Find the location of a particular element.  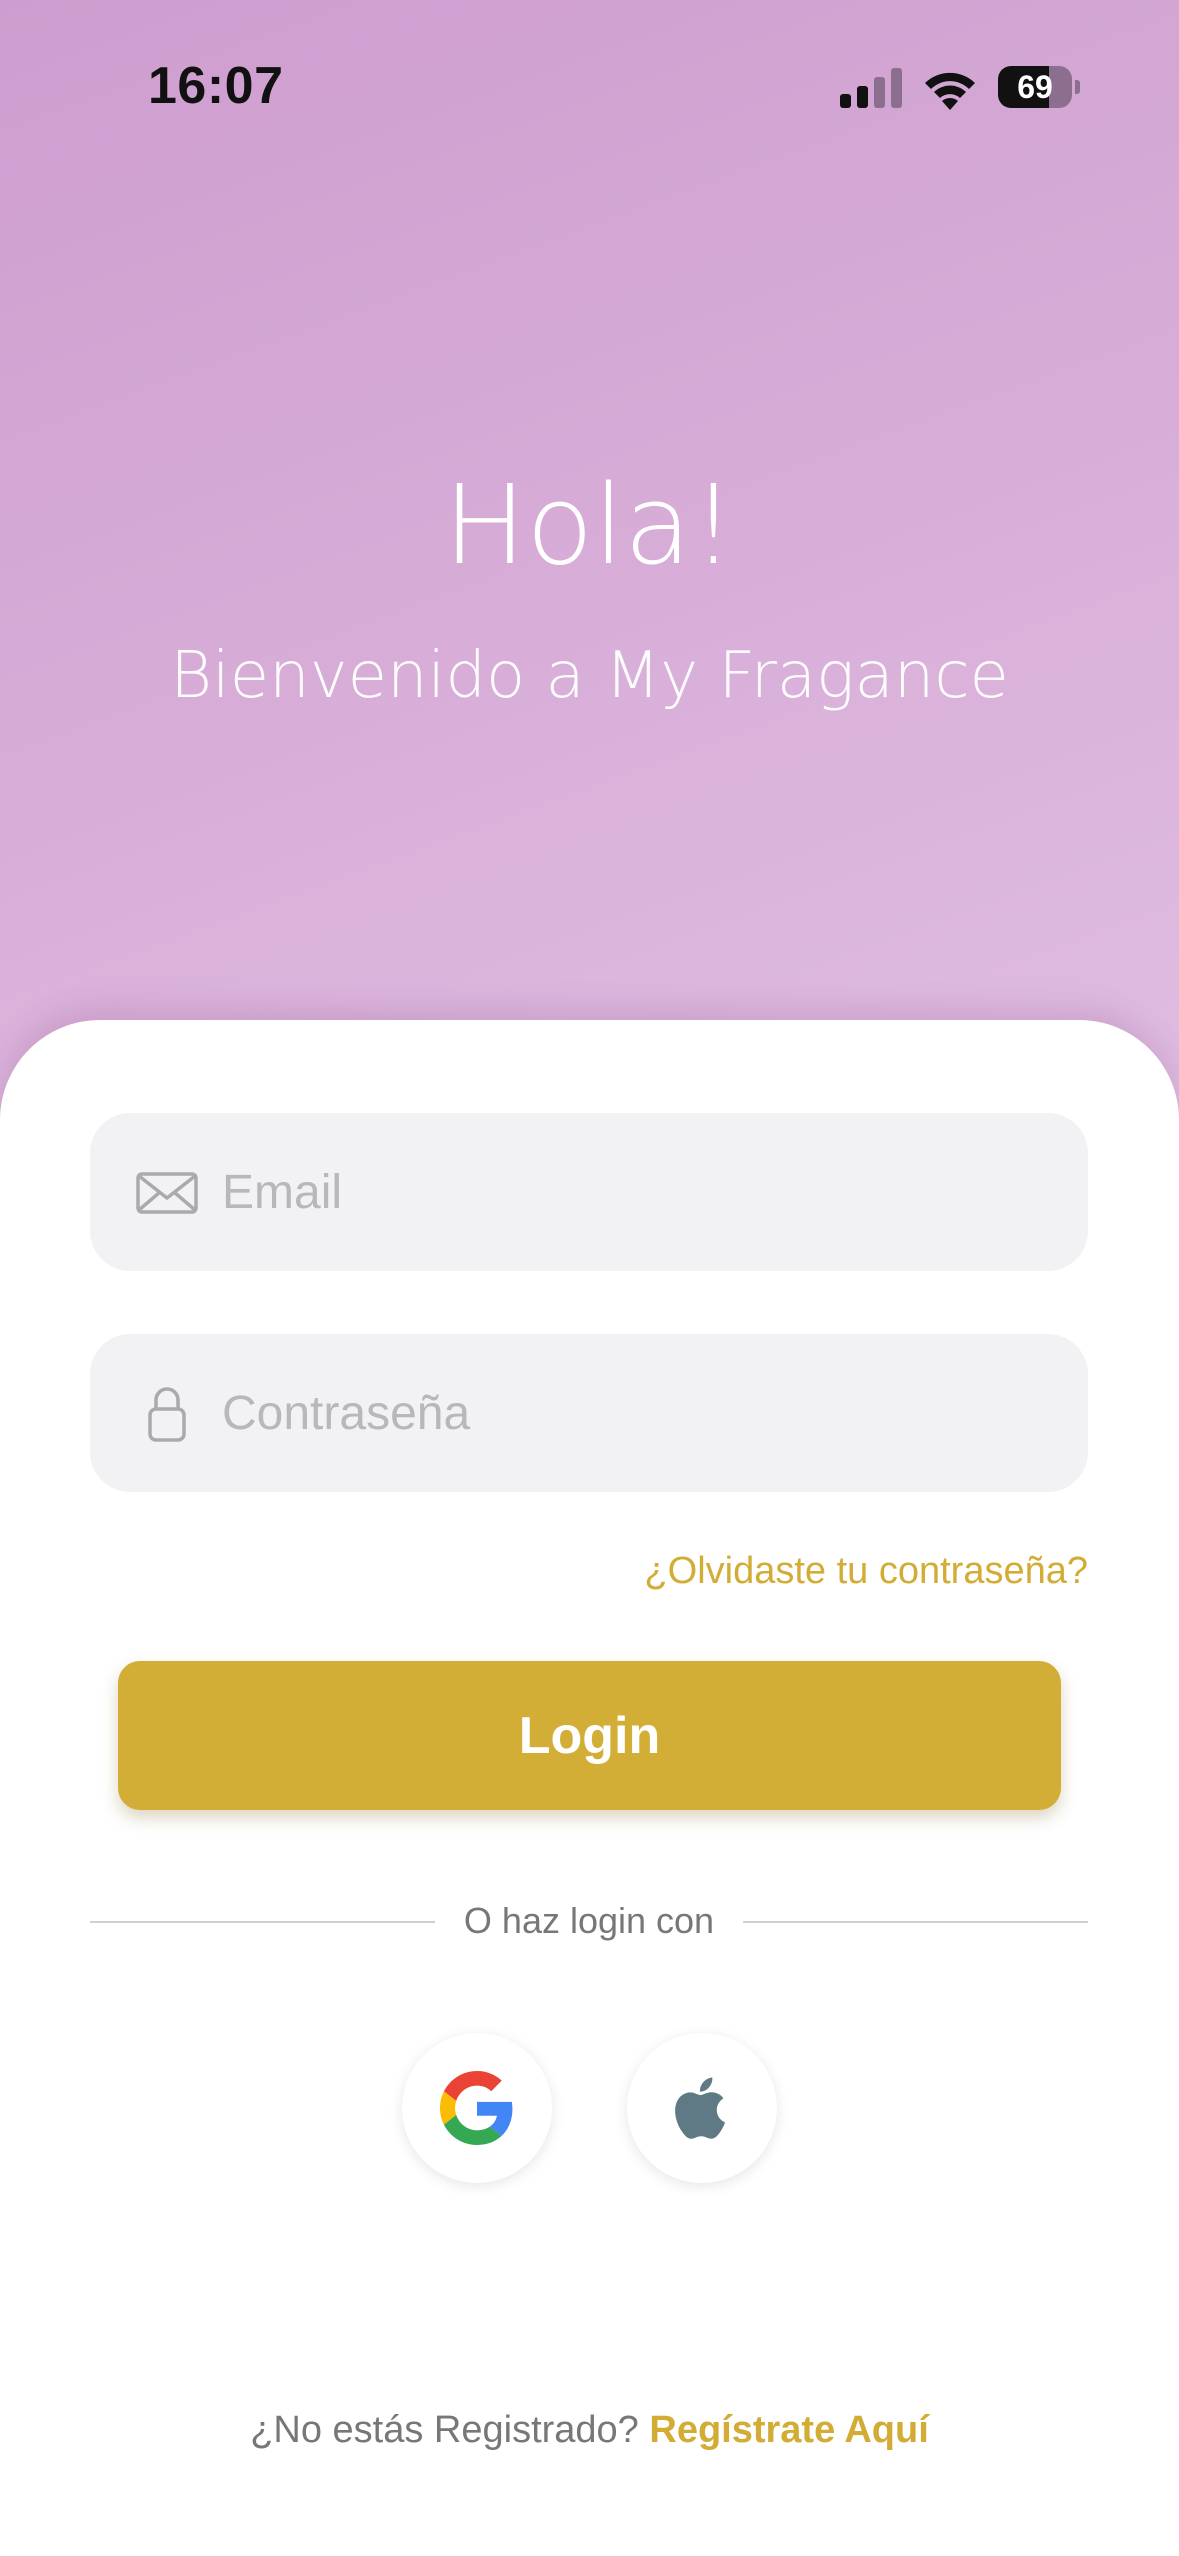

envelope-icon is located at coordinates (167, 1193).